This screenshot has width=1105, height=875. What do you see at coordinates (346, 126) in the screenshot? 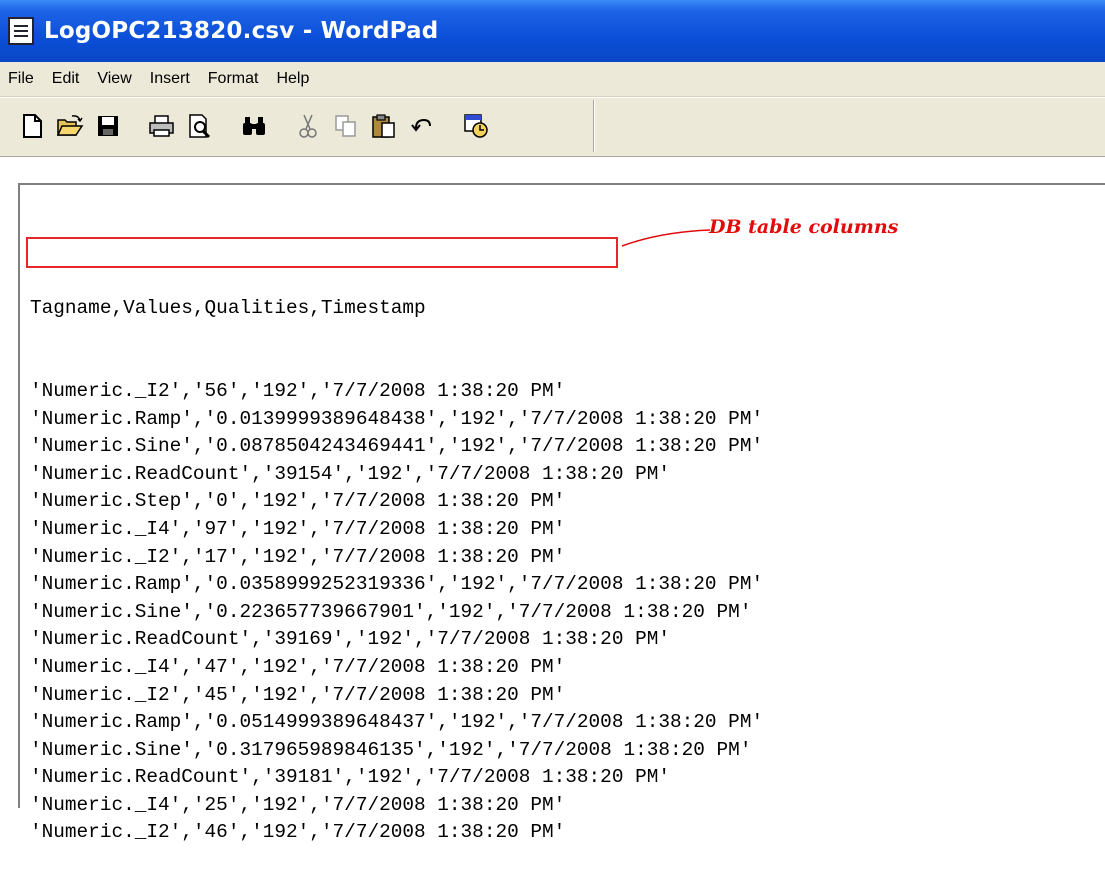
I see `copy-icon` at bounding box center [346, 126].